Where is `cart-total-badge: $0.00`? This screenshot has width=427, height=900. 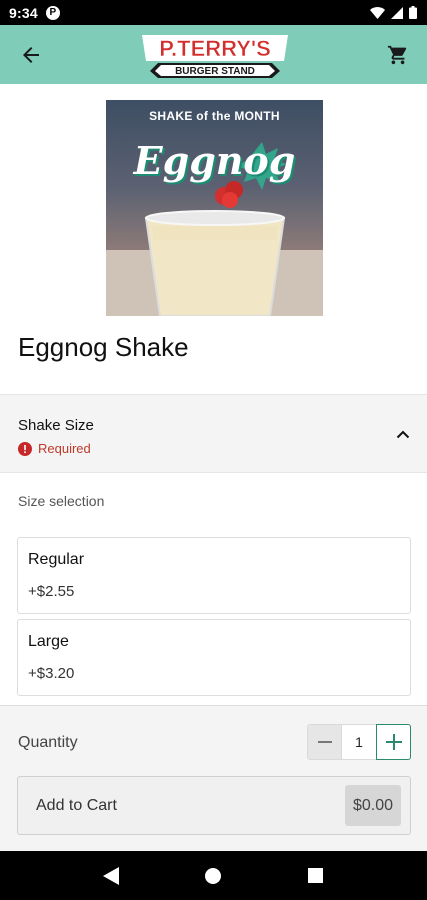 cart-total-badge: $0.00 is located at coordinates (373, 805).